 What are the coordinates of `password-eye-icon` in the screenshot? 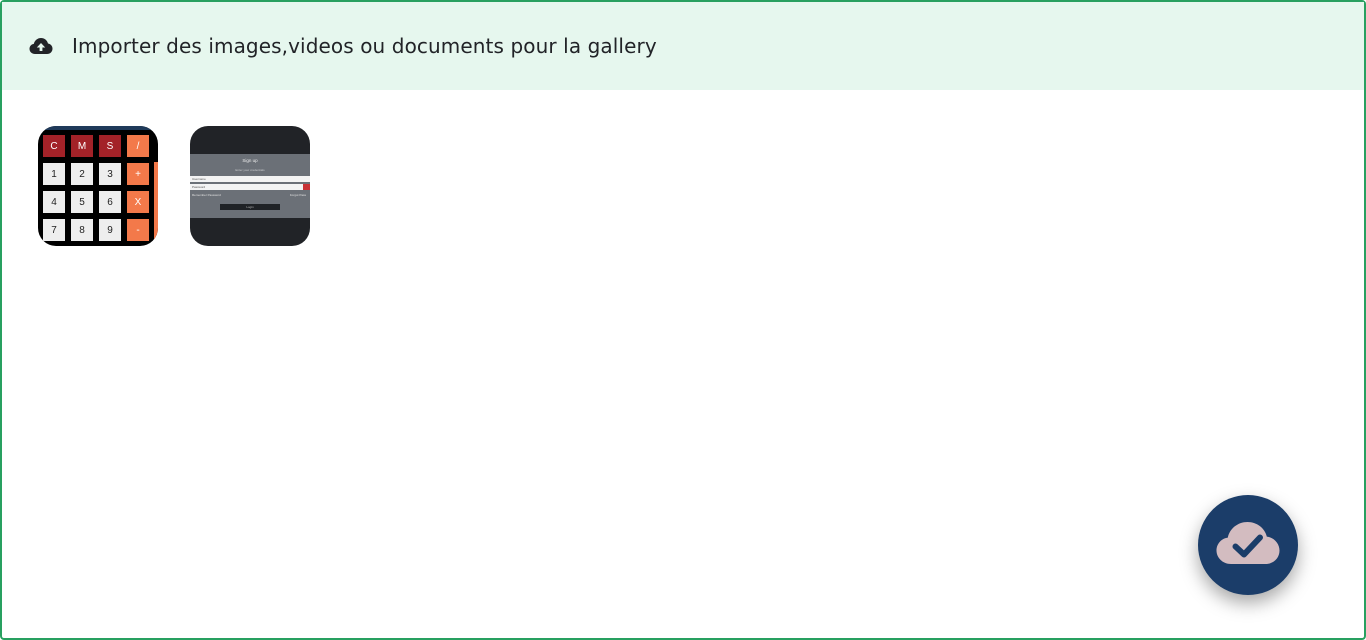 It's located at (306, 187).